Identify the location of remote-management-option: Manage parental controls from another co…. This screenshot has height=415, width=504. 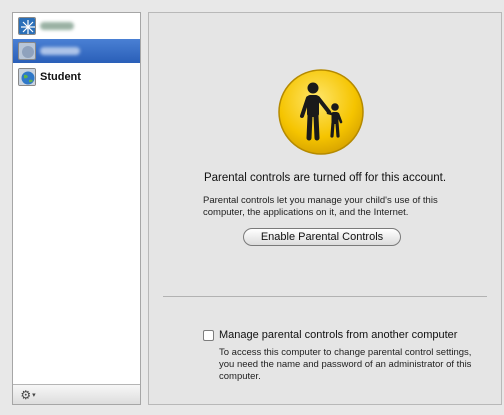
(330, 335).